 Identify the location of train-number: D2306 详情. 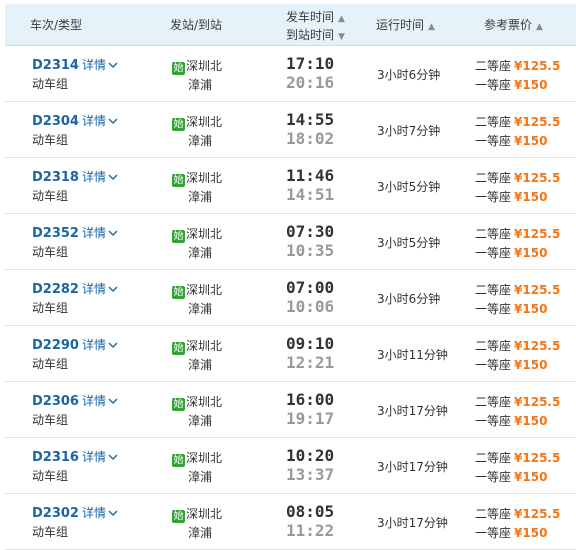
(75, 400).